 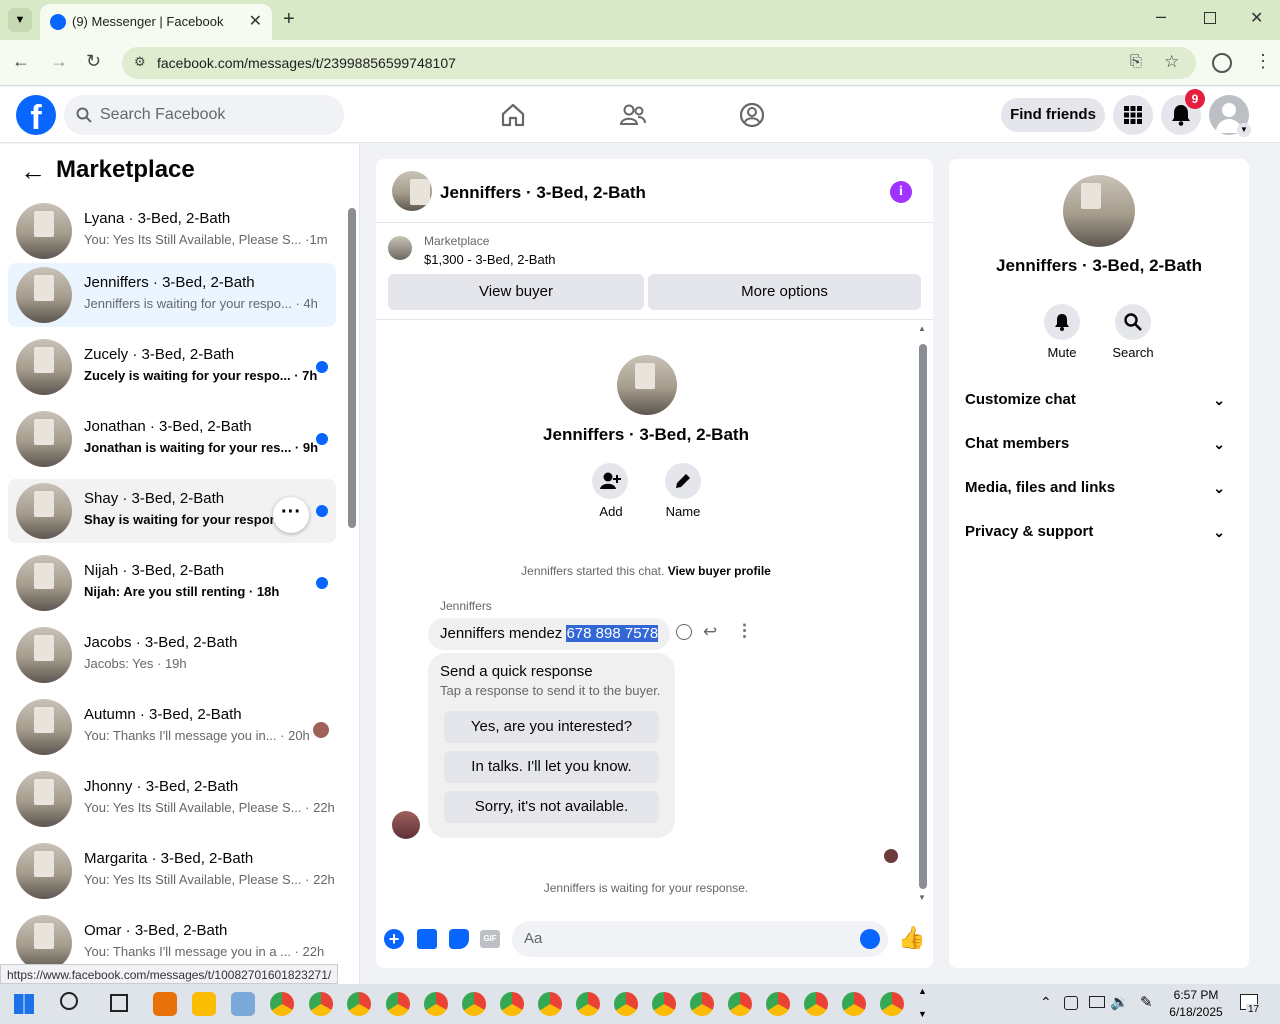 What do you see at coordinates (1171, 62) in the screenshot?
I see `bookmark-star-icon: ☆` at bounding box center [1171, 62].